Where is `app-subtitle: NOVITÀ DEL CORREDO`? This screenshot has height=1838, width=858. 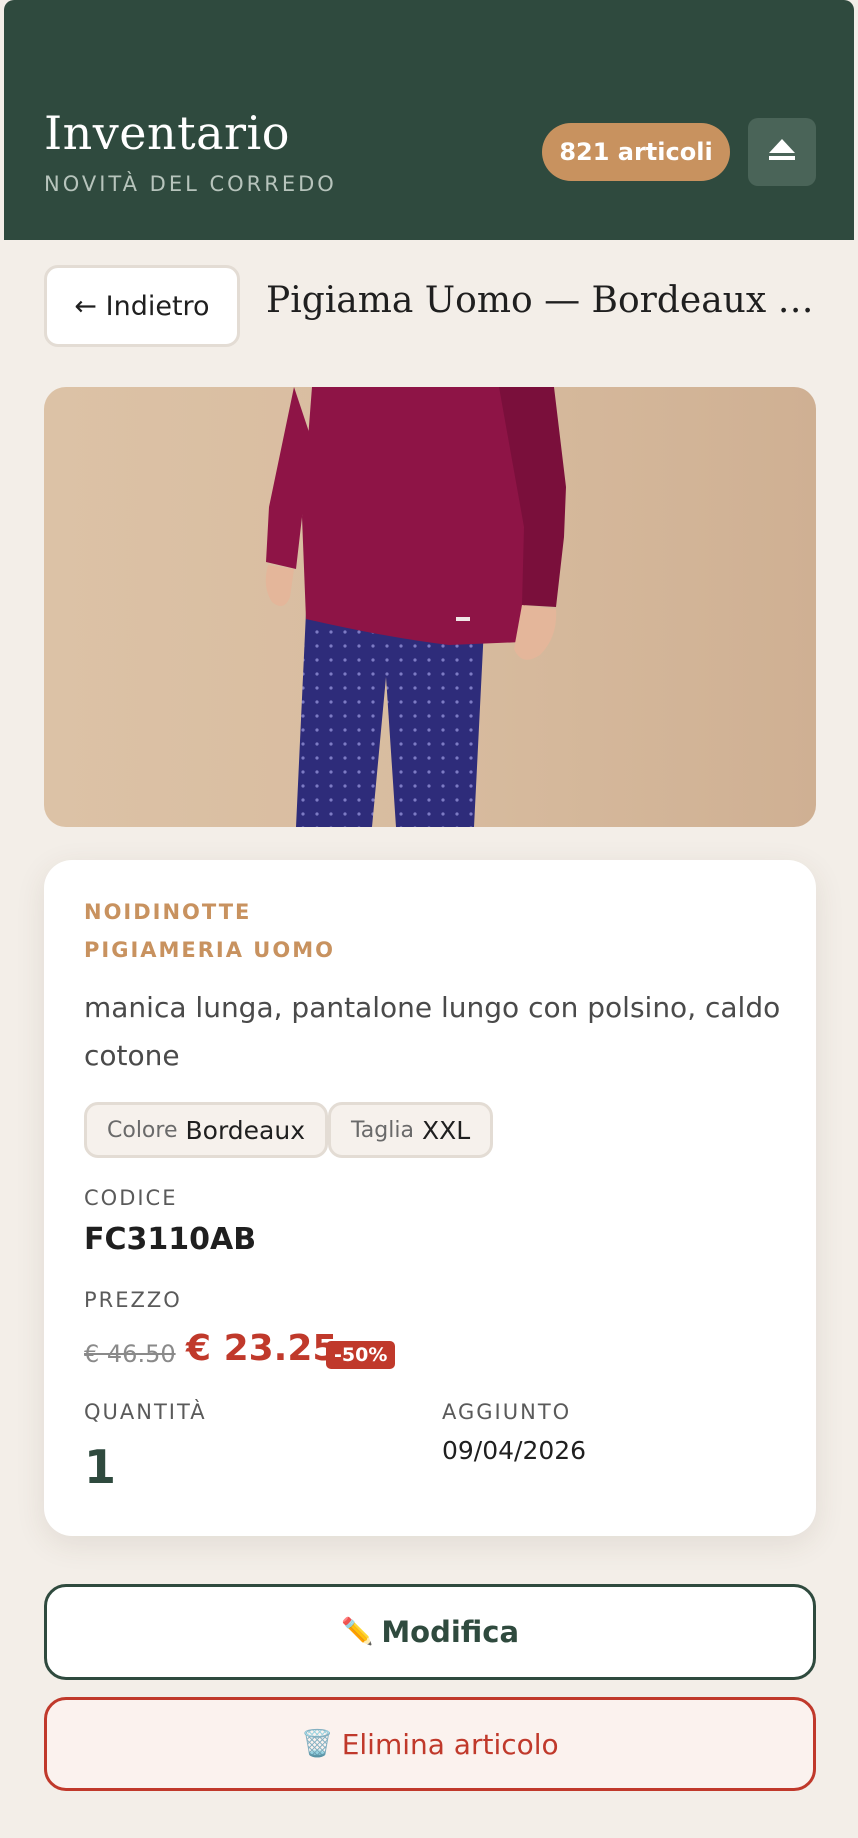
app-subtitle: NOVITÀ DEL CORREDO is located at coordinates (190, 184).